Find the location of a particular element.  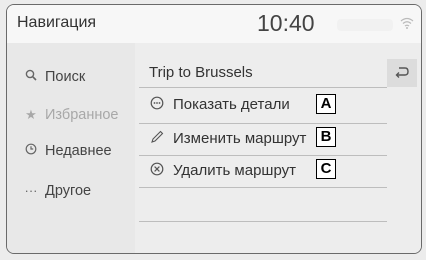

search-icon is located at coordinates (31, 77).